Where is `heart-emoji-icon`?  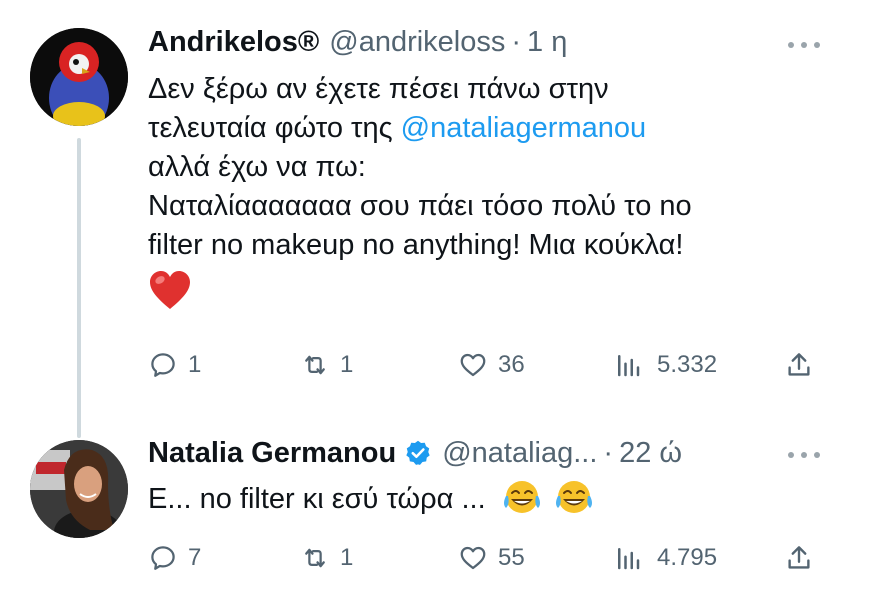 heart-emoji-icon is located at coordinates (488, 293).